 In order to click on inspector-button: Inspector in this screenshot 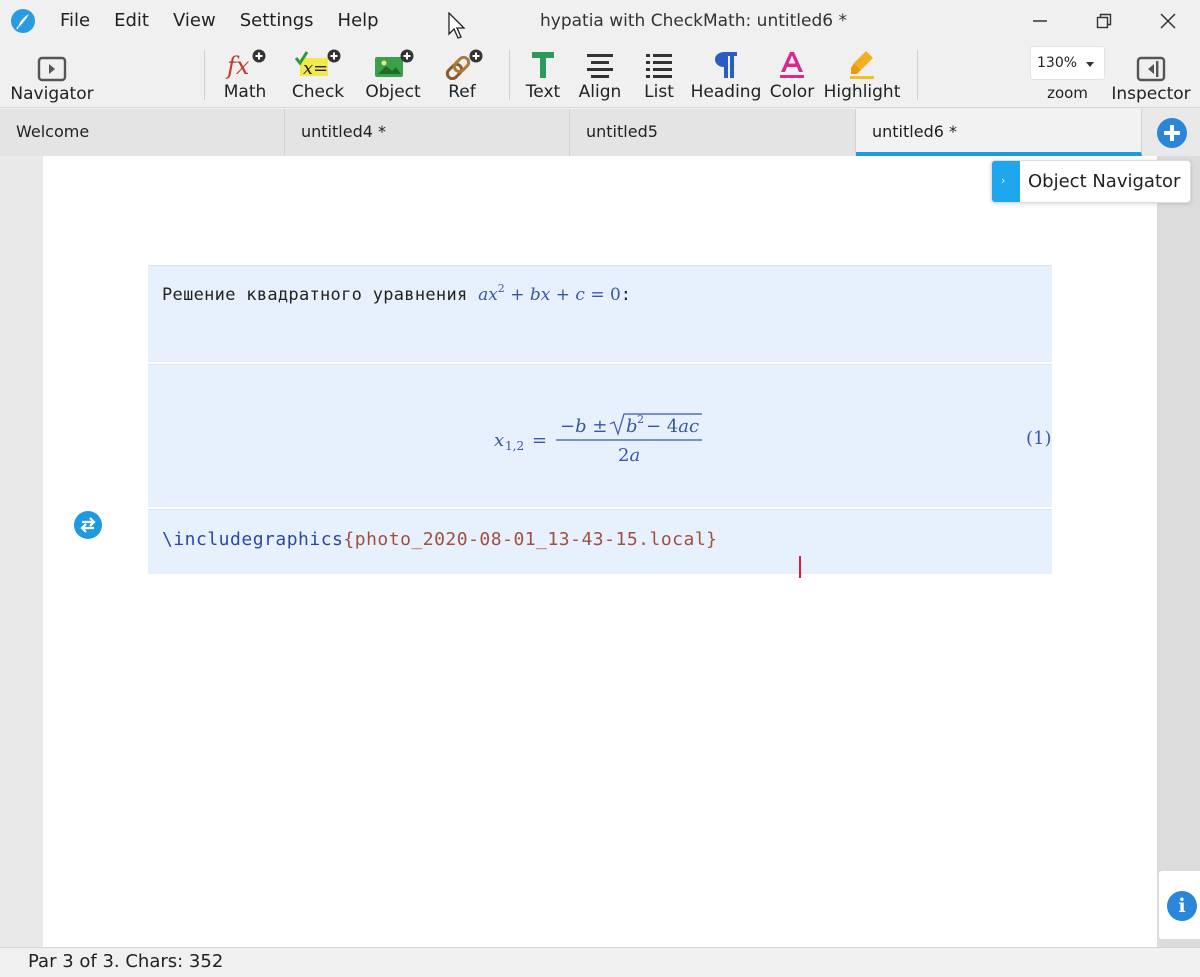, I will do `click(1151, 75)`.